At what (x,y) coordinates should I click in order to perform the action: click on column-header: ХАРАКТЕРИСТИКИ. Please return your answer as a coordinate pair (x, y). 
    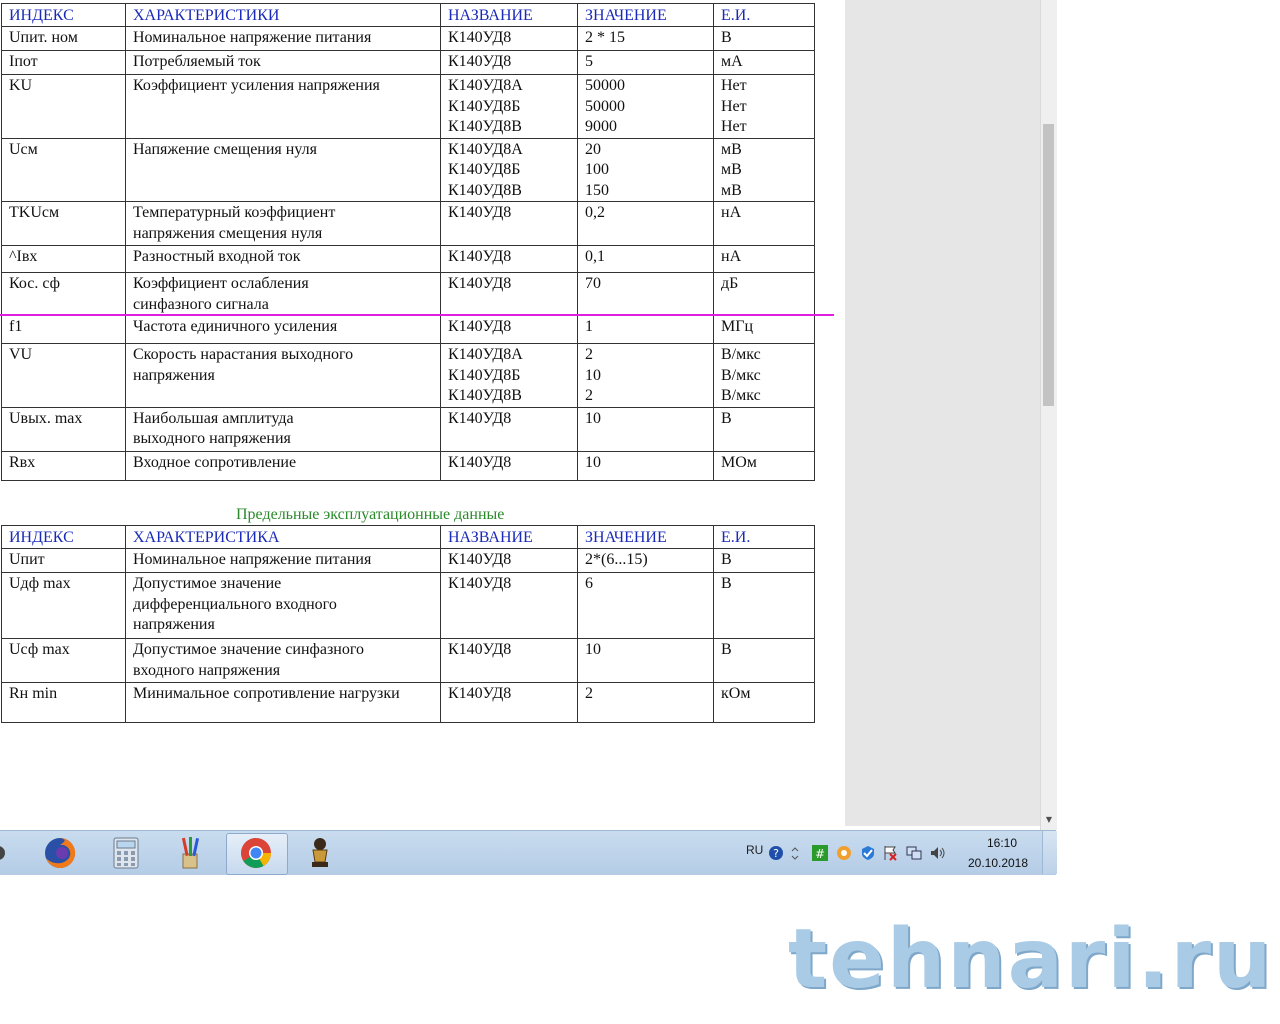
    Looking at the image, I should click on (283, 15).